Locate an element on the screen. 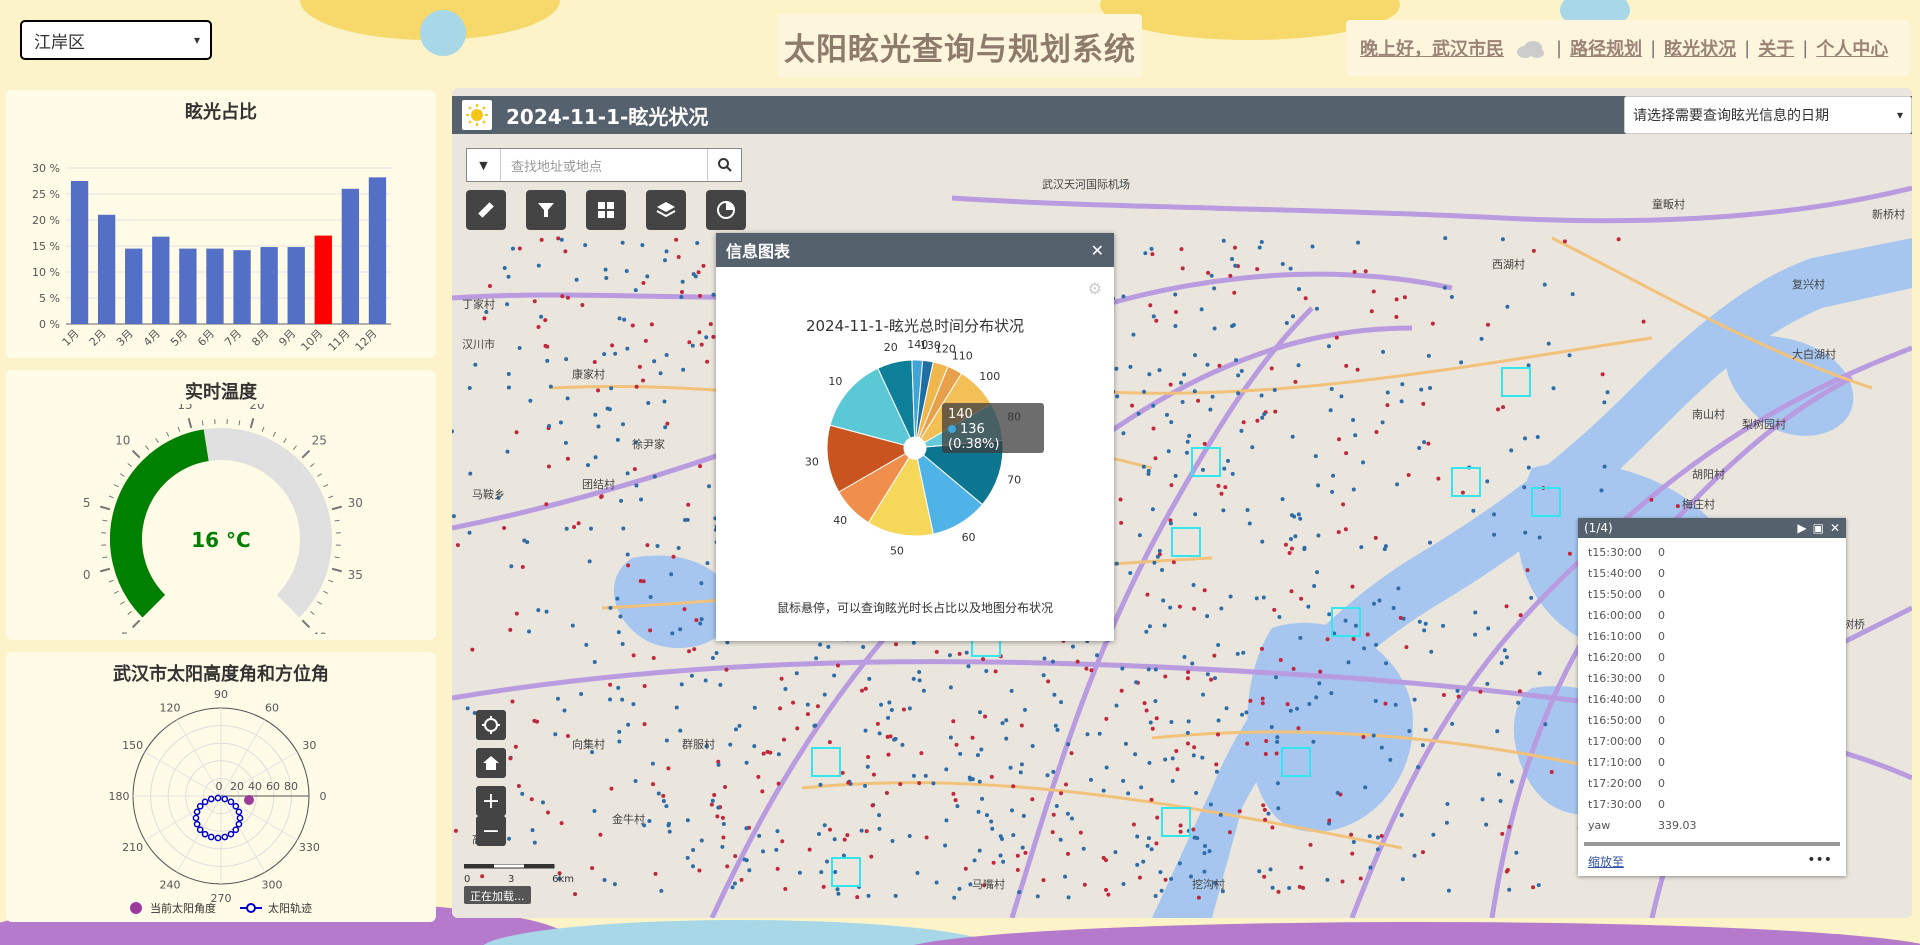 Image resolution: width=1920 pixels, height=945 pixels. settings-icon: ⚙ is located at coordinates (1095, 288).